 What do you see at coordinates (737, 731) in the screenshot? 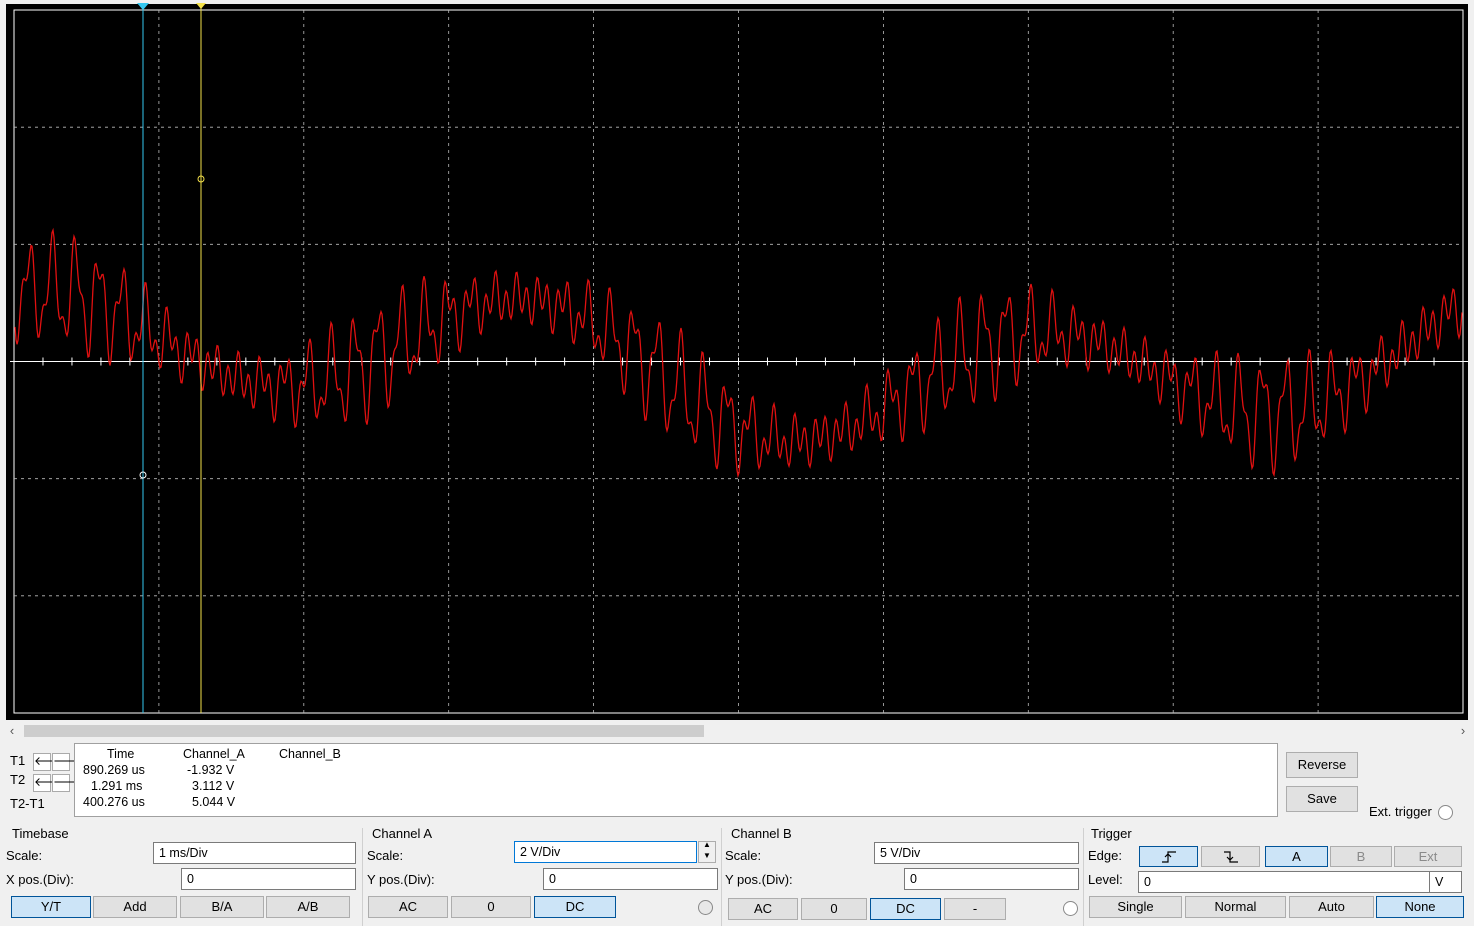
I see `horizontal-scrollbar: ‹ ›` at bounding box center [737, 731].